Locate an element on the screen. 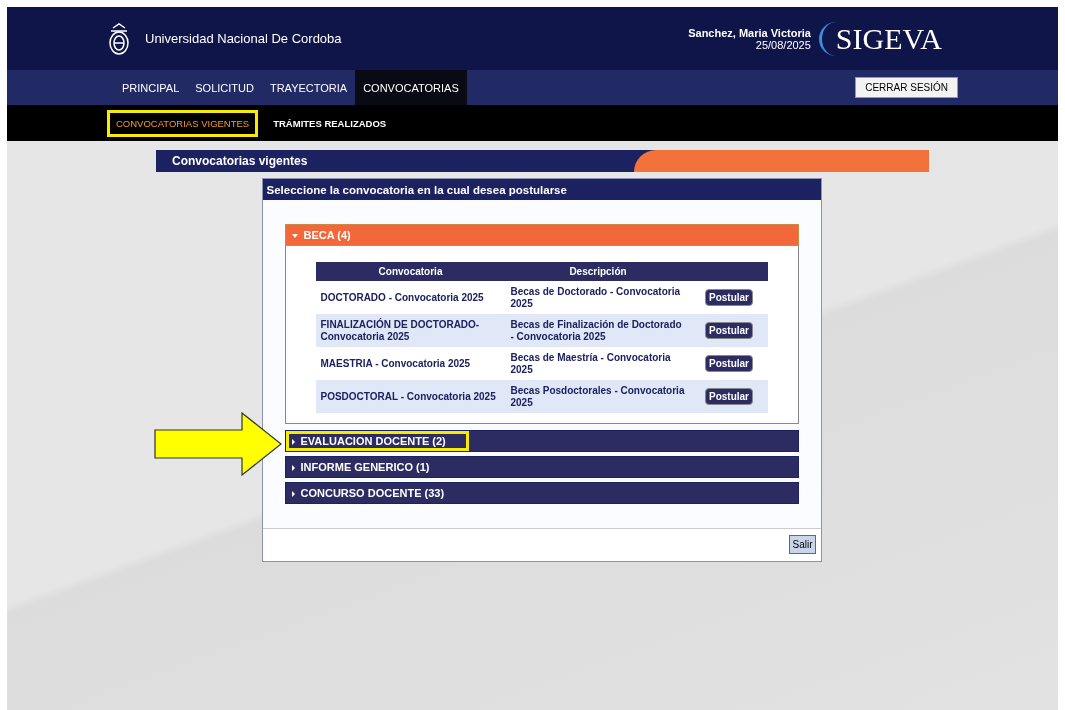 The image size is (1065, 710). sub-nav-link: TRÁMITES REALIZADOS is located at coordinates (330, 123).